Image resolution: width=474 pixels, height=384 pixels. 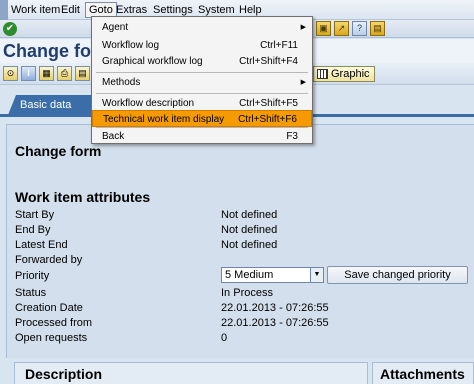 I want to click on graphic-button: Graphic, so click(x=344, y=74).